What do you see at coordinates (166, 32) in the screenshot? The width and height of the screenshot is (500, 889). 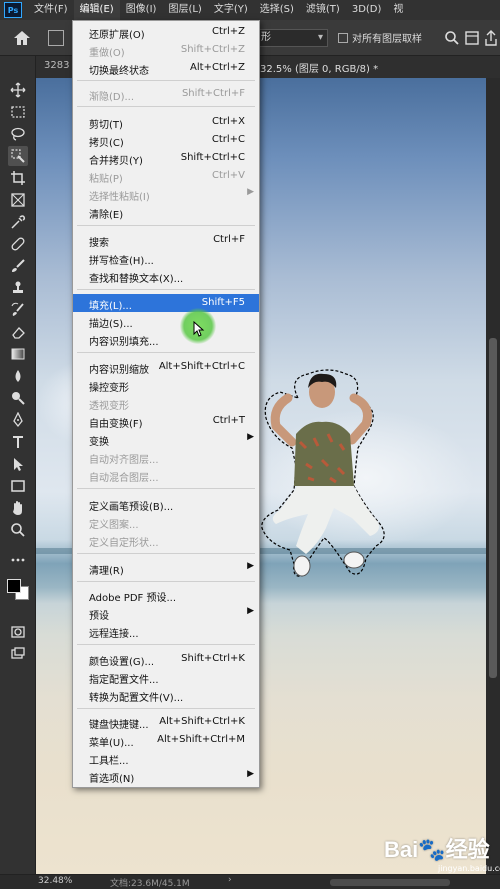 I see `menu-item-undo: 还原扩展(O) Ctrl+Z` at bounding box center [166, 32].